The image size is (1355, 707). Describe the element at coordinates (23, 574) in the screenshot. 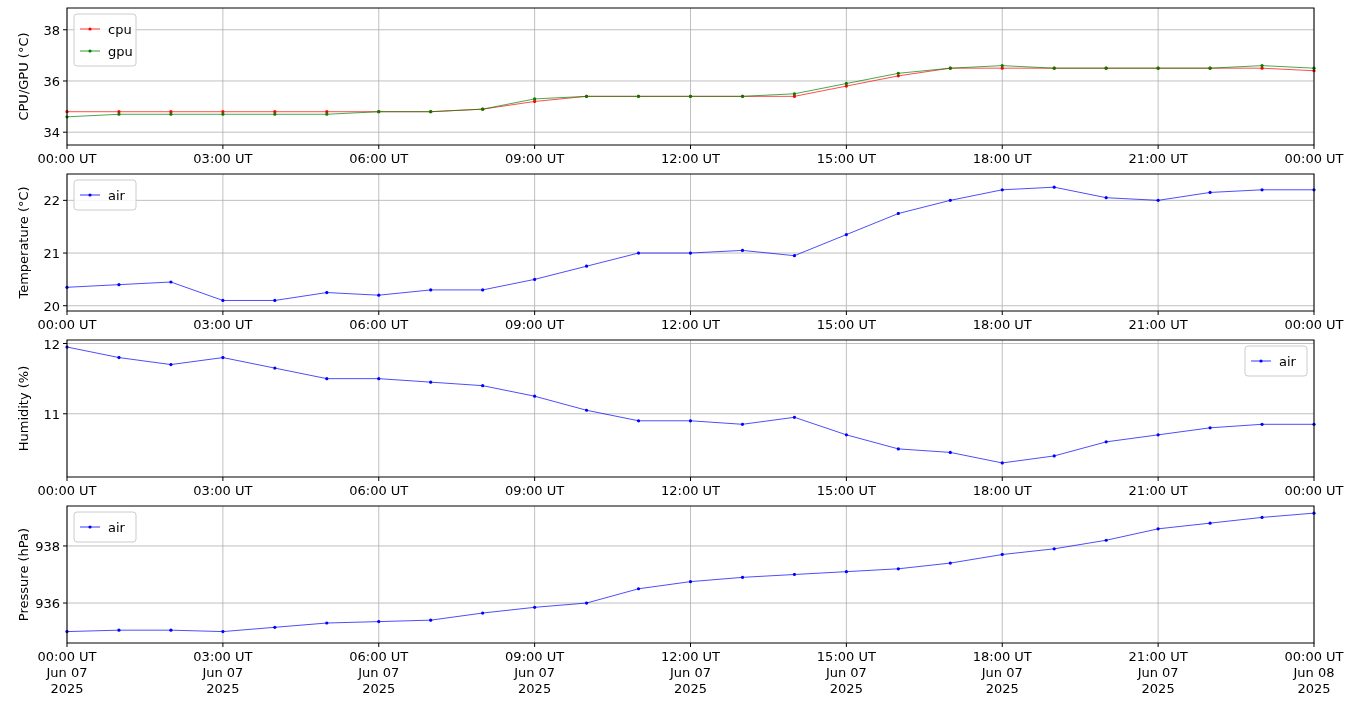

I see `axis-label: Pressure (hPa)` at that location.